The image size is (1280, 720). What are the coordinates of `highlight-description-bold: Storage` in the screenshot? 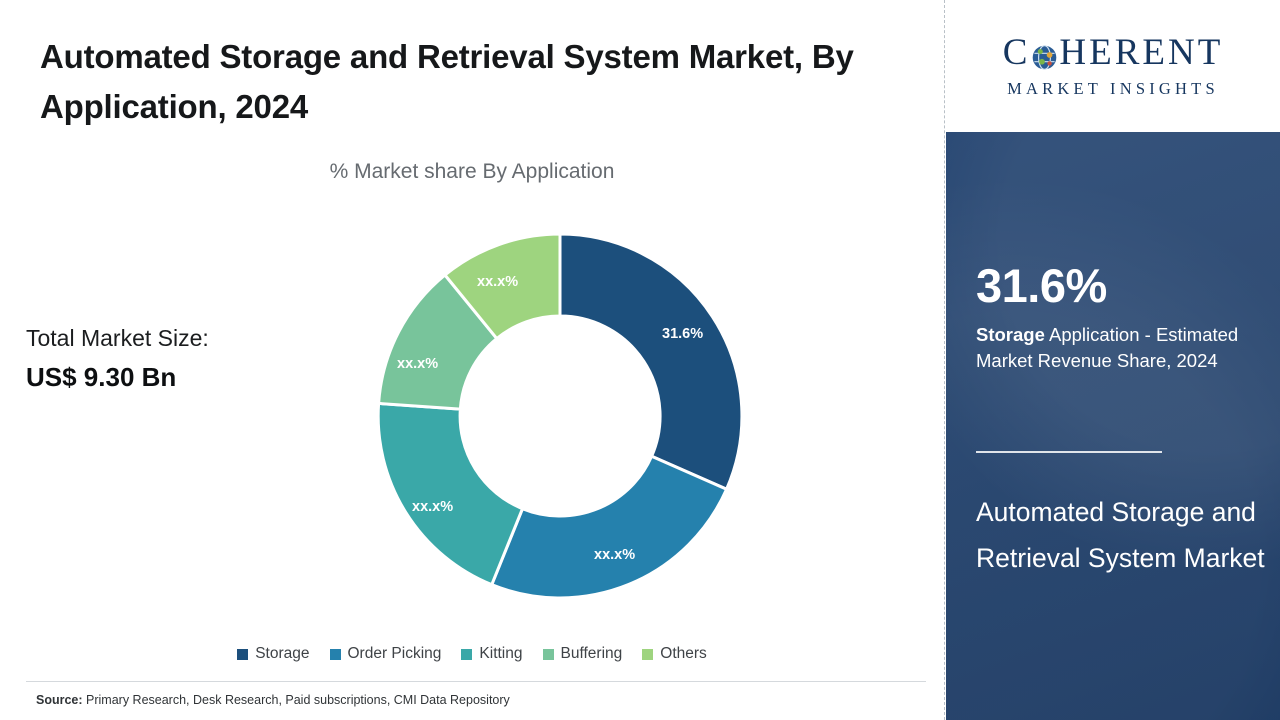 It's located at (1010, 334).